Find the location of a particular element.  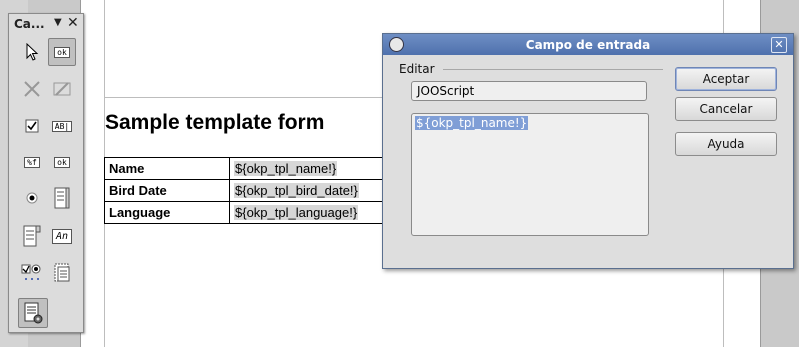

table-row: Bird Date ${okp_tpl_bird_date!} is located at coordinates (251, 190).